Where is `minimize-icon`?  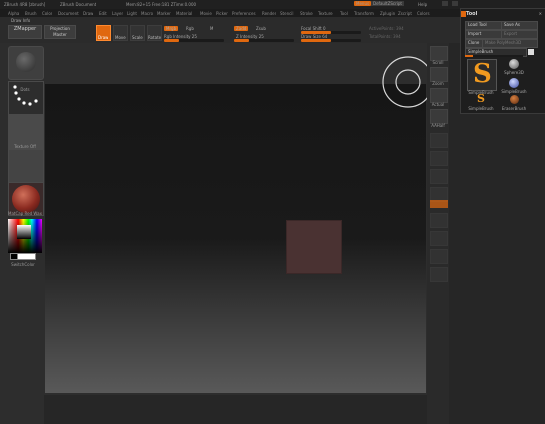 minimize-icon is located at coordinates (445, 3).